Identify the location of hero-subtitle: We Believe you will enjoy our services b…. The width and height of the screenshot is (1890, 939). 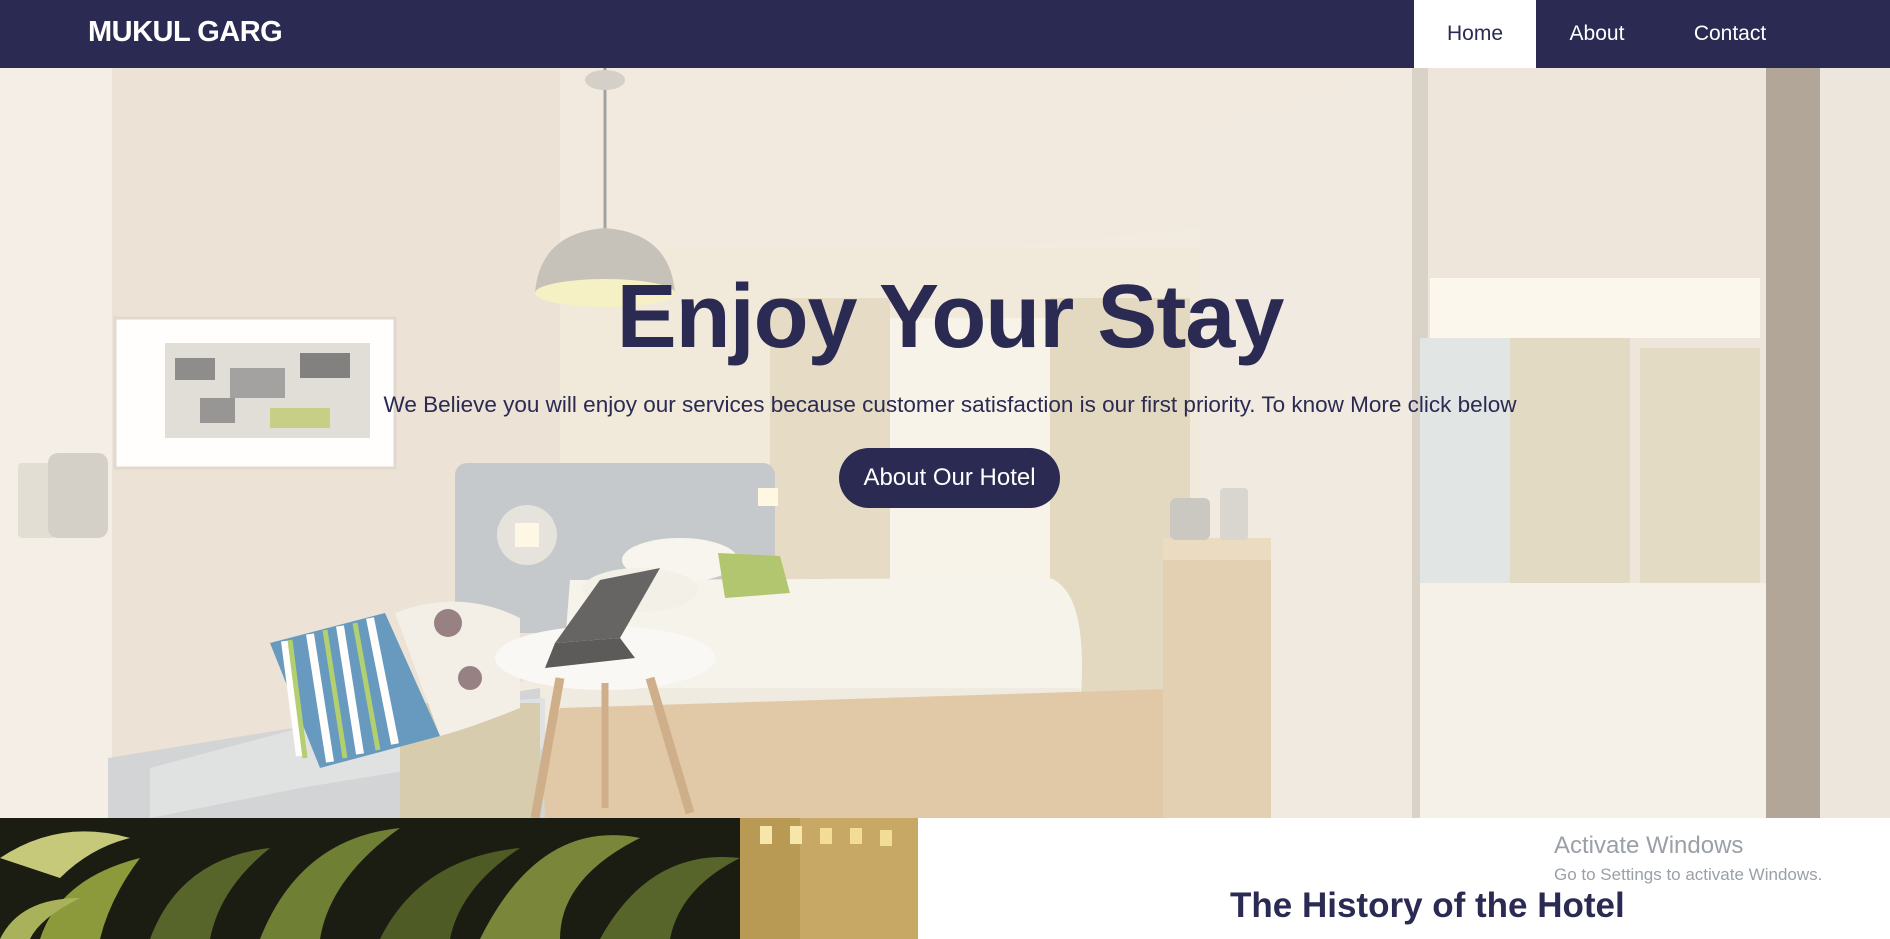
(950, 404).